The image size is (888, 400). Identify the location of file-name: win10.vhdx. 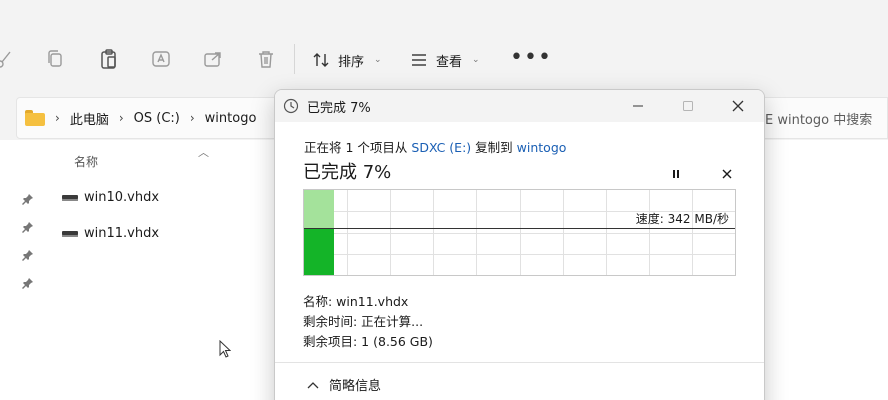
(122, 197).